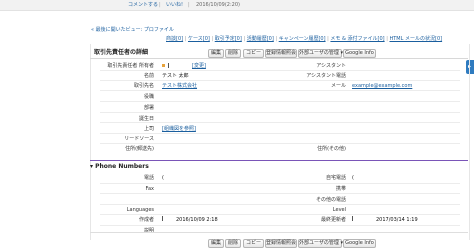 Image resolution: width=474 pixels, height=248 pixels. Describe the element at coordinates (148, 129) in the screenshot. I see `reports-to-label: 上司` at that location.